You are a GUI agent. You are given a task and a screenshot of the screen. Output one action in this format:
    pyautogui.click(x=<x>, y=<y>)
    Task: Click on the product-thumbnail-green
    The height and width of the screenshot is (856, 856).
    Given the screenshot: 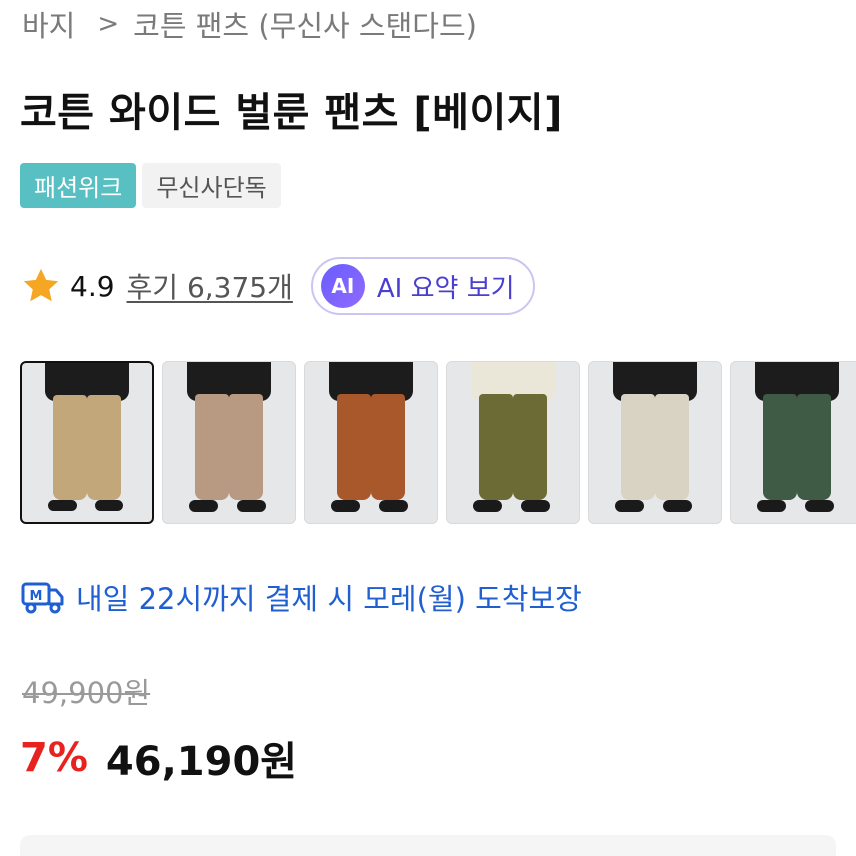 What is the action you would take?
    pyautogui.click(x=793, y=442)
    